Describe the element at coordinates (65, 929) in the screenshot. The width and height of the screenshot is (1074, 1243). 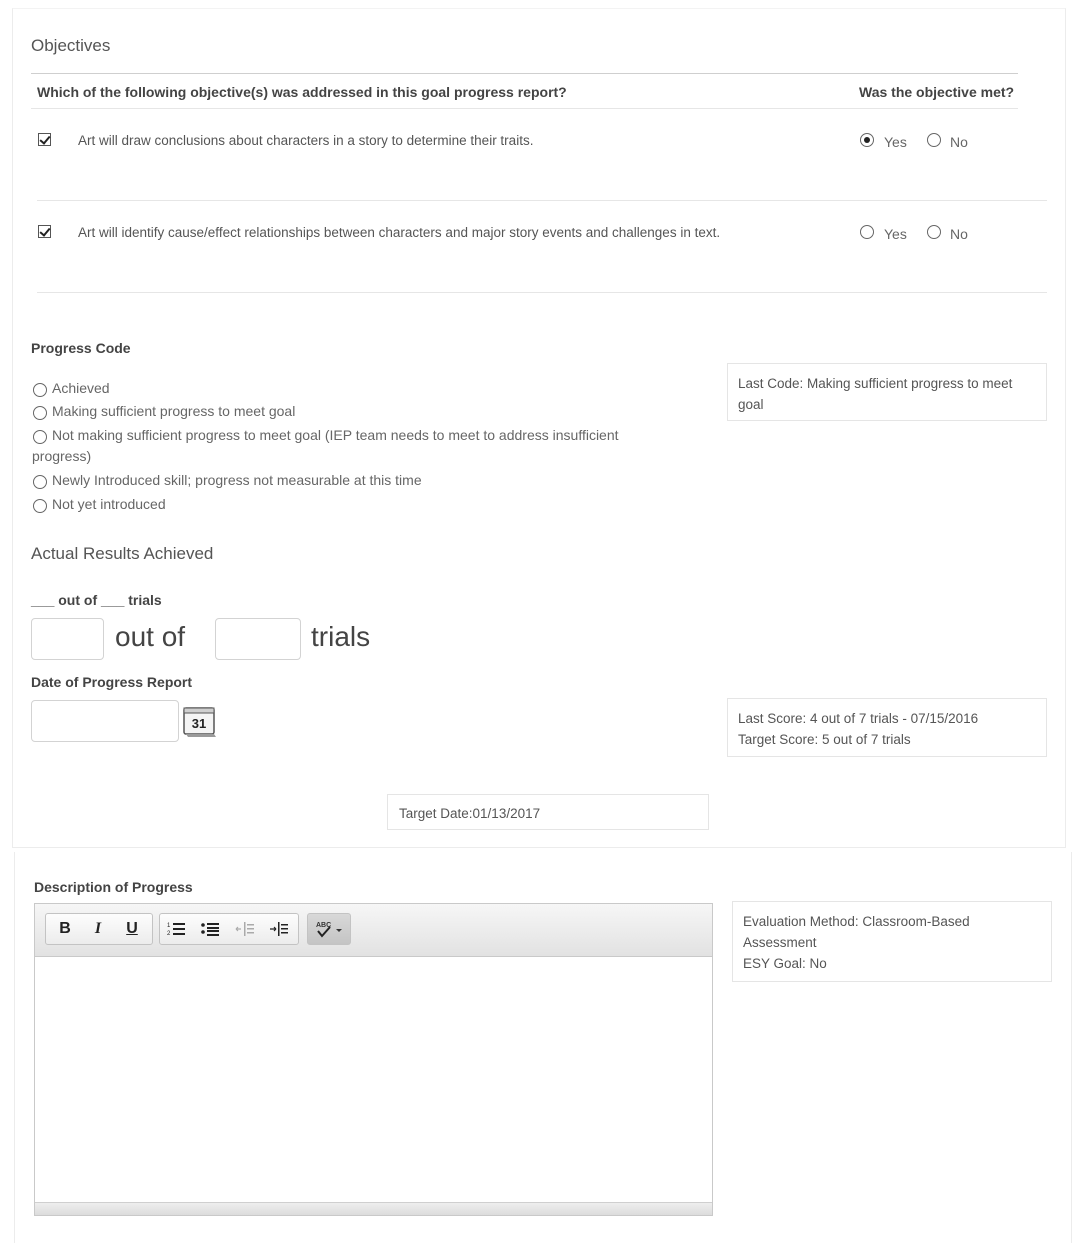
I see `bold-button: B` at that location.